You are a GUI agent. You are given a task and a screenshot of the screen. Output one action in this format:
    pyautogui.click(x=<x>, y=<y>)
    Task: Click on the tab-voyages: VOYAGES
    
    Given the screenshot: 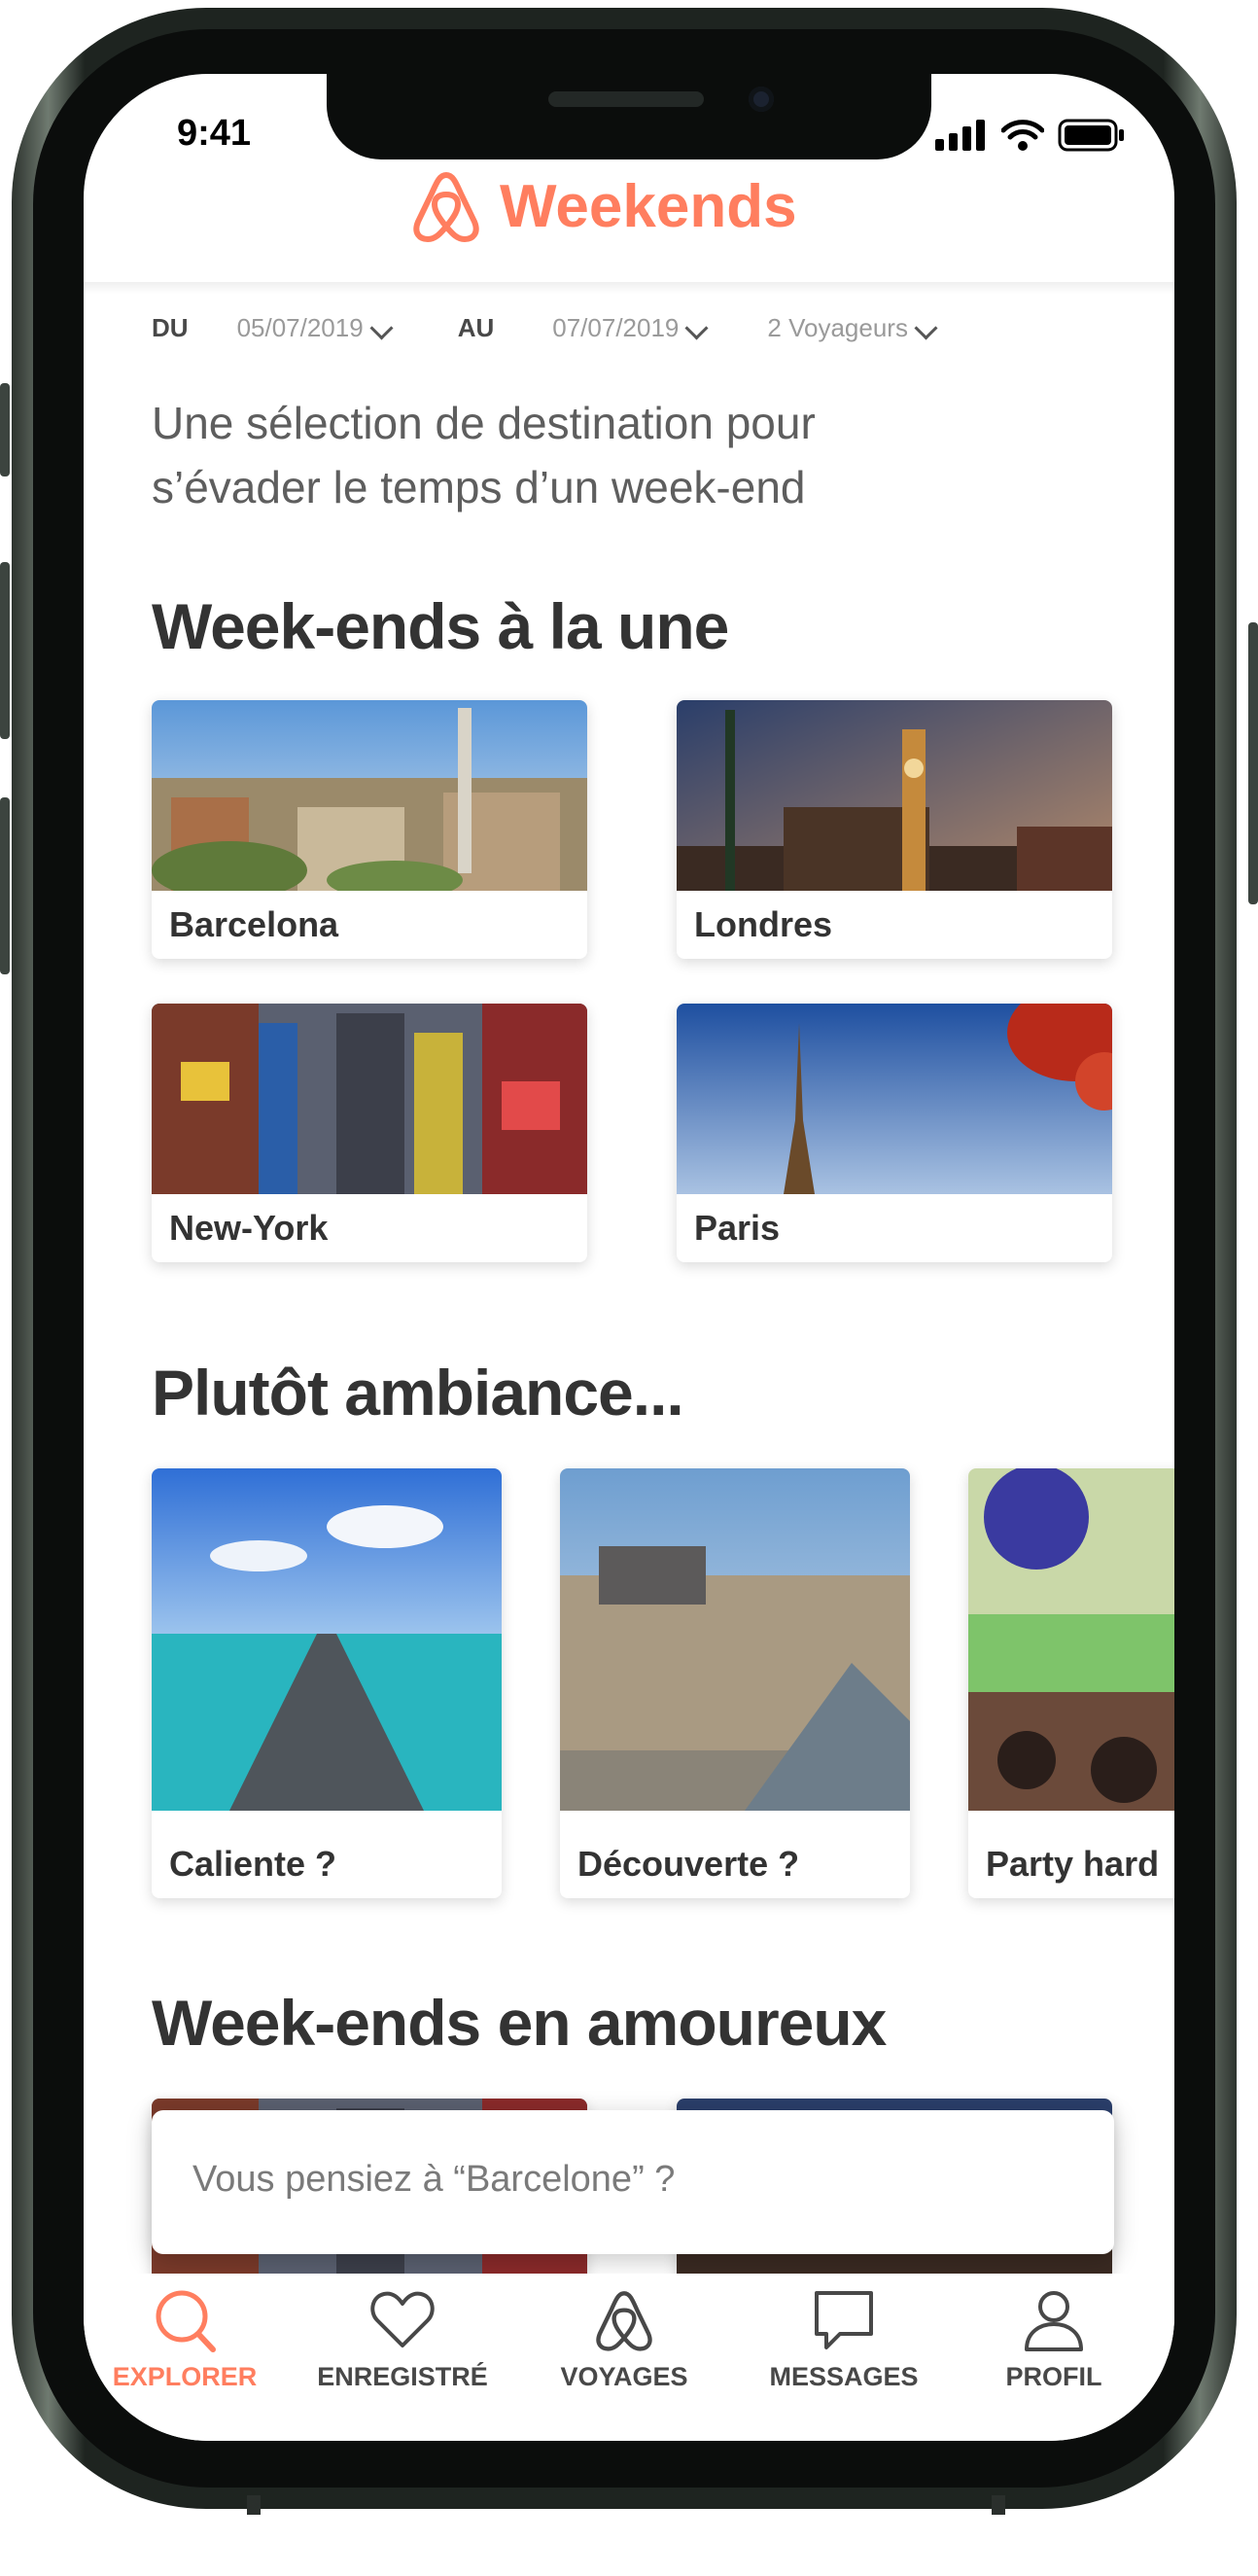 What is the action you would take?
    pyautogui.click(x=624, y=2340)
    